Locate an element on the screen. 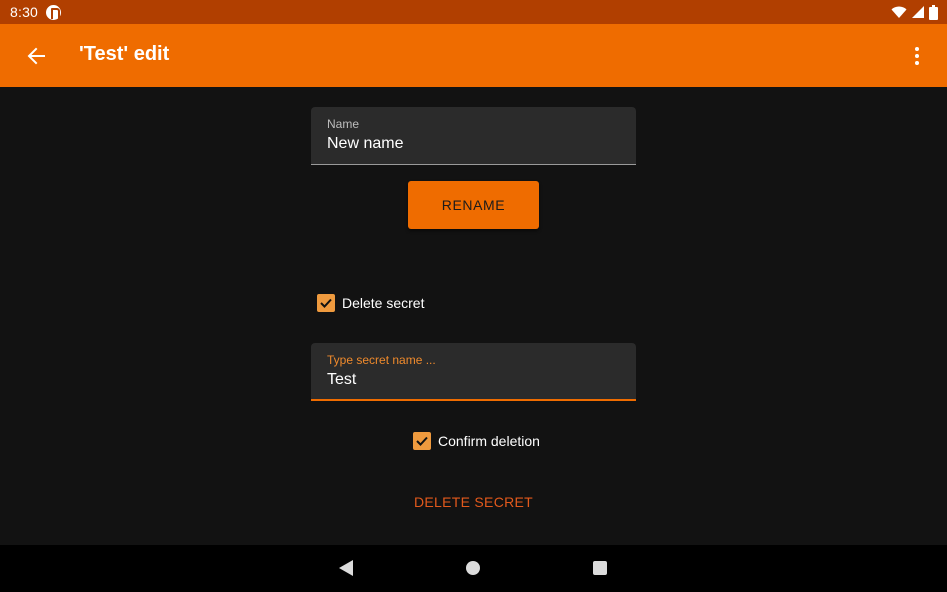 The width and height of the screenshot is (947, 592). signal-icon is located at coordinates (918, 12).